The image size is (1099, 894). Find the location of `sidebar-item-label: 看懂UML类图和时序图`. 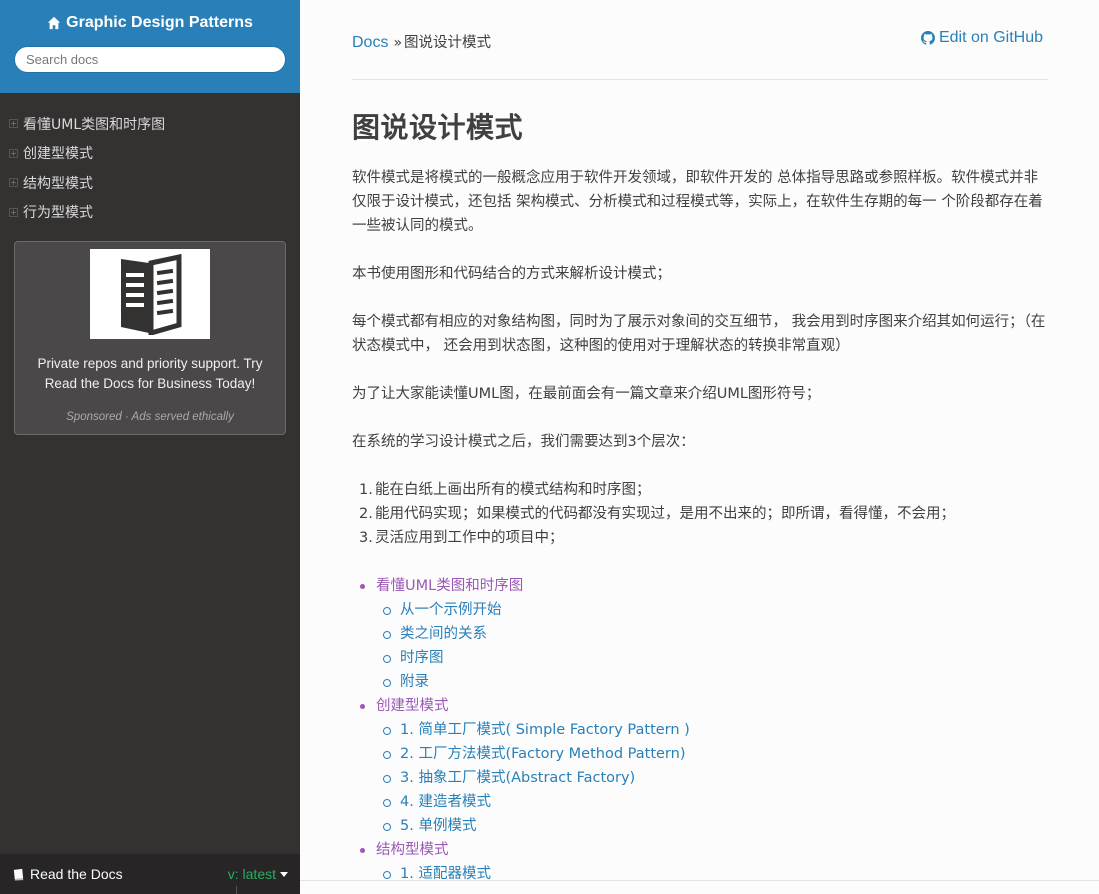

sidebar-item-label: 看懂UML类图和时序图 is located at coordinates (94, 124).